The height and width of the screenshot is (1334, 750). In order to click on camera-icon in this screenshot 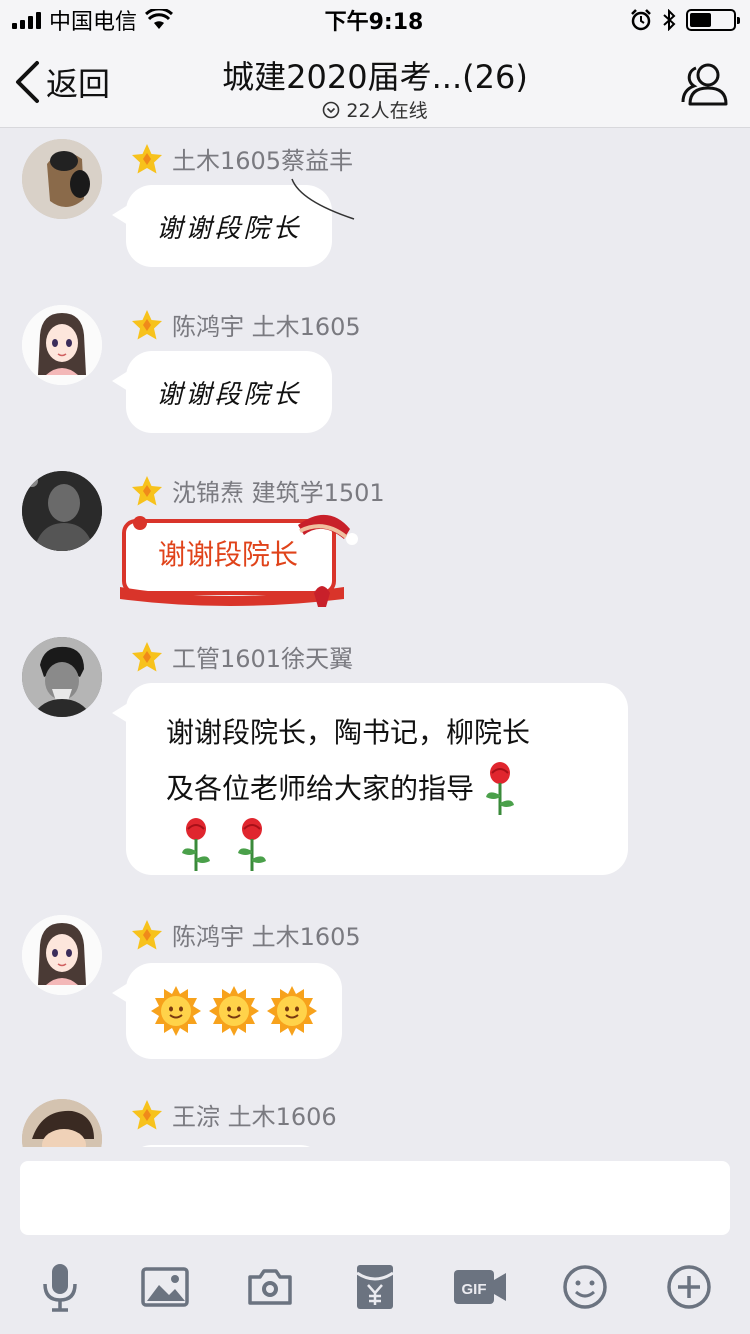, I will do `click(270, 1287)`.